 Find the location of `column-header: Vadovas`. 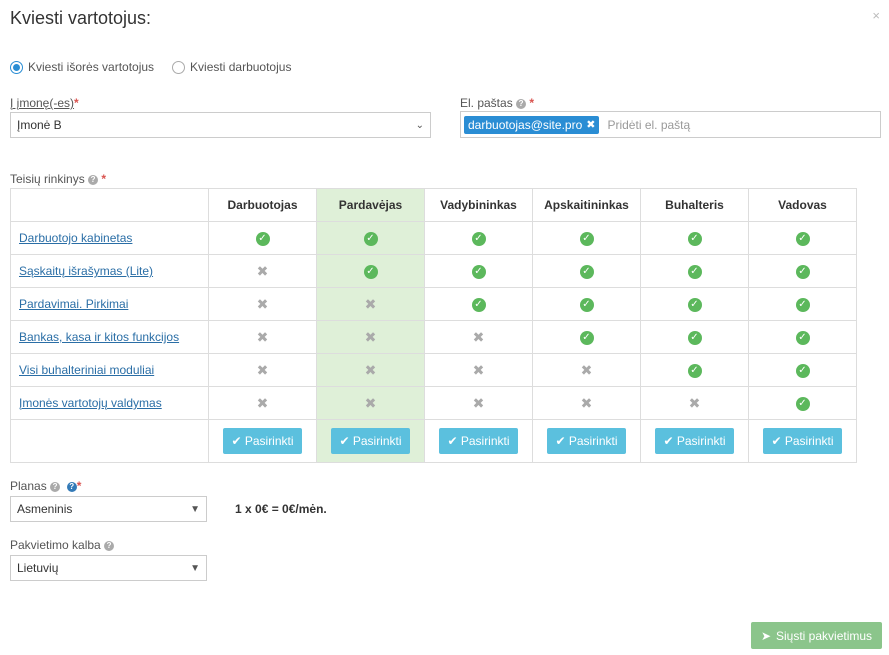

column-header: Vadovas is located at coordinates (802, 205).